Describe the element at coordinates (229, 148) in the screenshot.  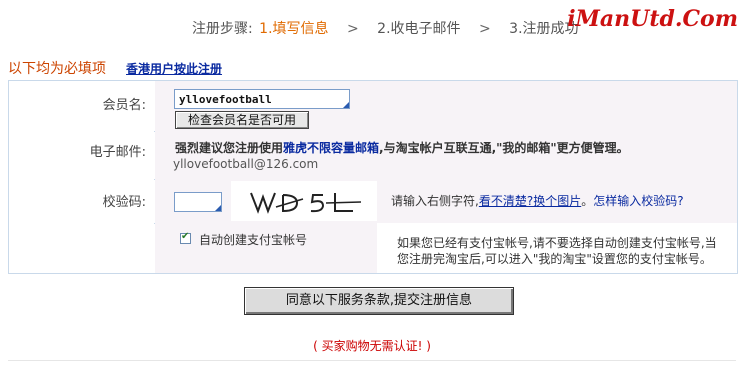
I see `email-note-pre: 强烈建议您注册使用` at that location.